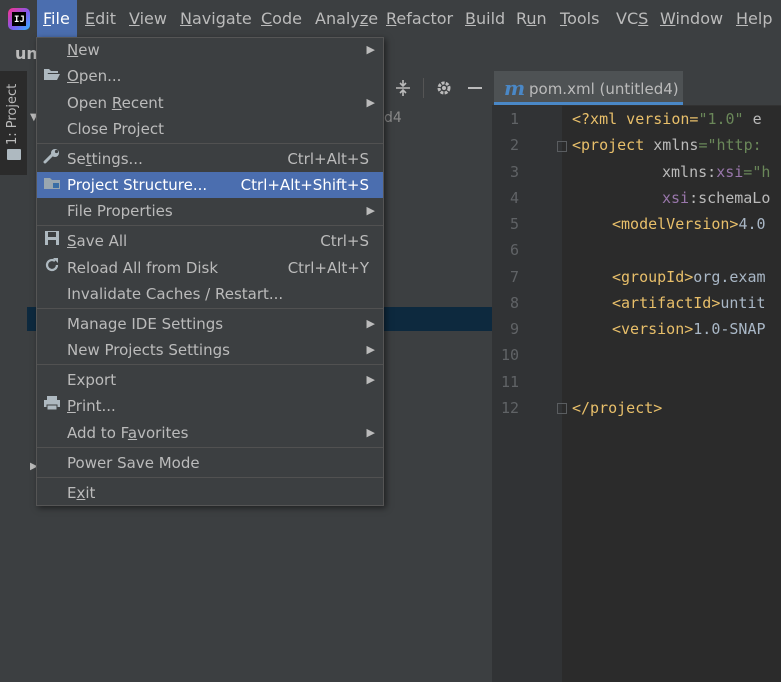 This screenshot has width=781, height=682. What do you see at coordinates (423, 88) in the screenshot?
I see `toolbar-divider` at bounding box center [423, 88].